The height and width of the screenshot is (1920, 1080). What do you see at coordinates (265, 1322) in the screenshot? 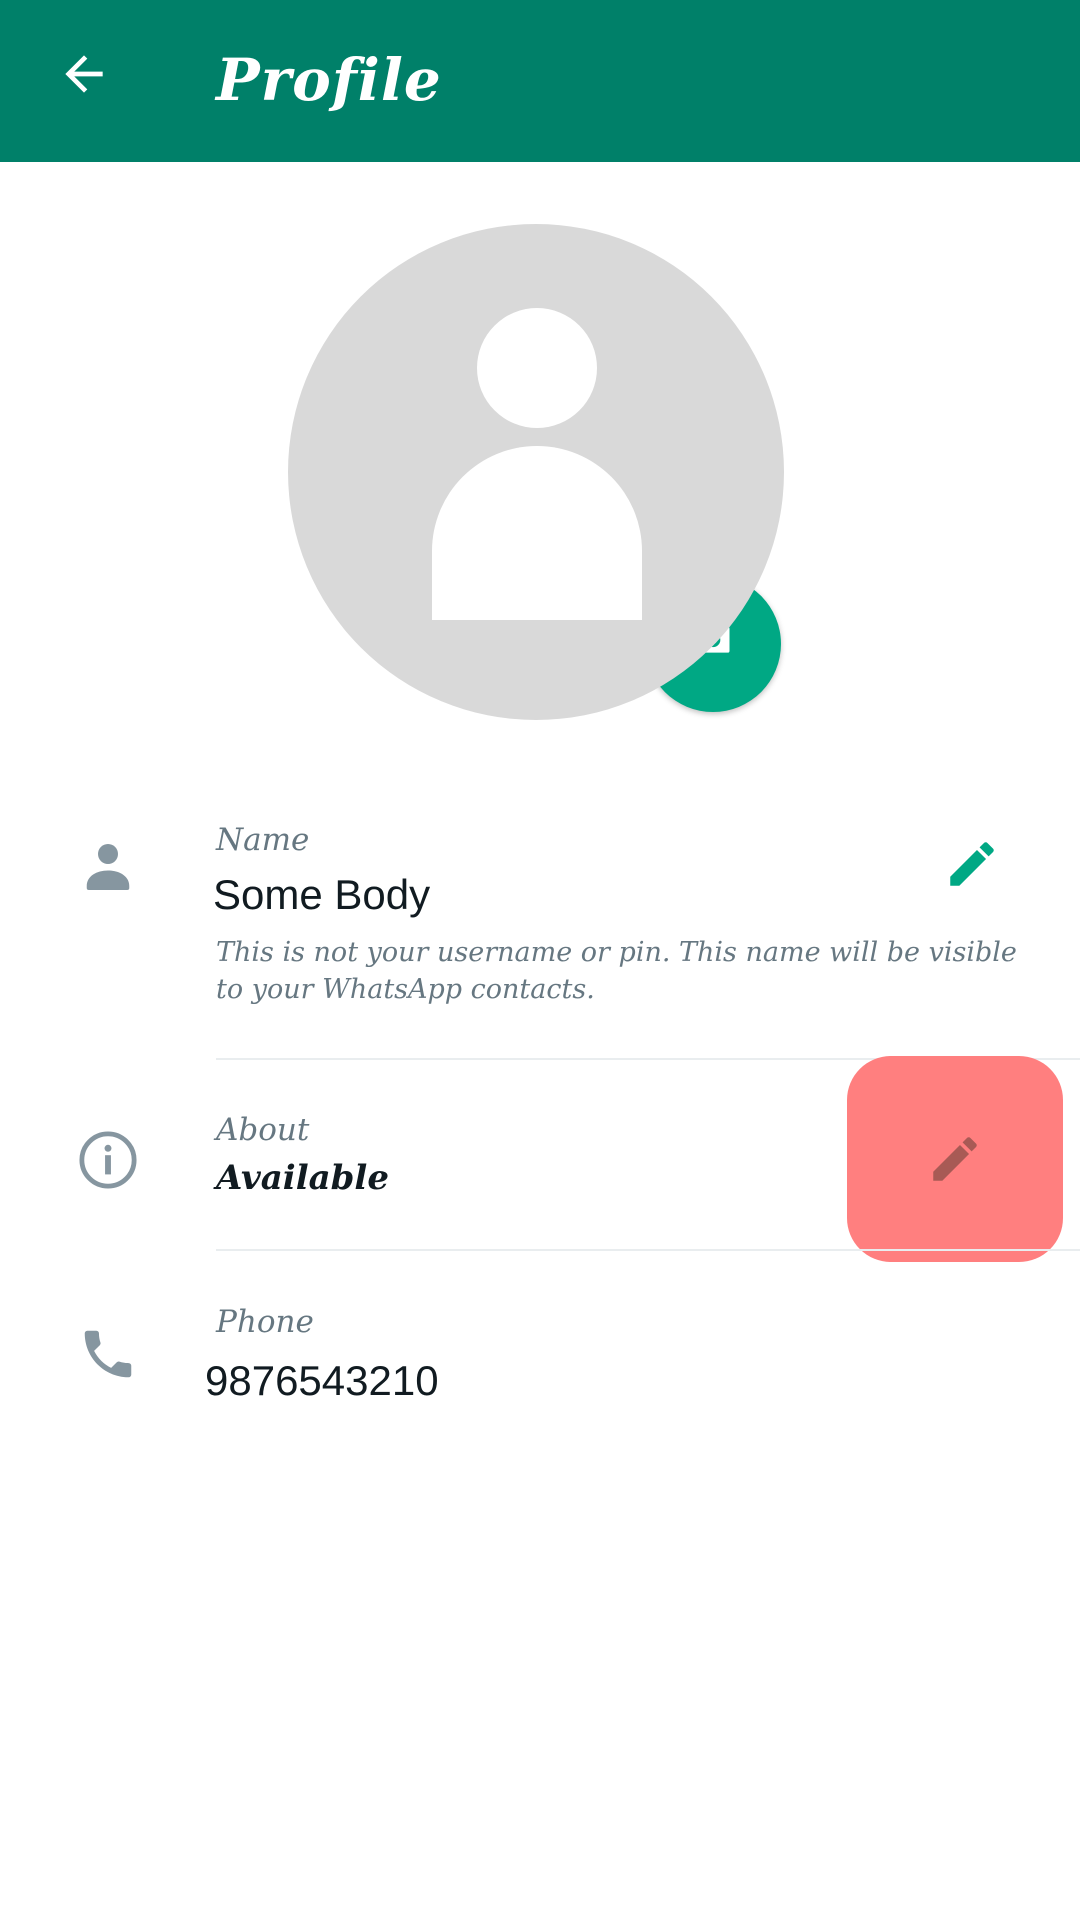
I see `phone-label: Phone` at bounding box center [265, 1322].